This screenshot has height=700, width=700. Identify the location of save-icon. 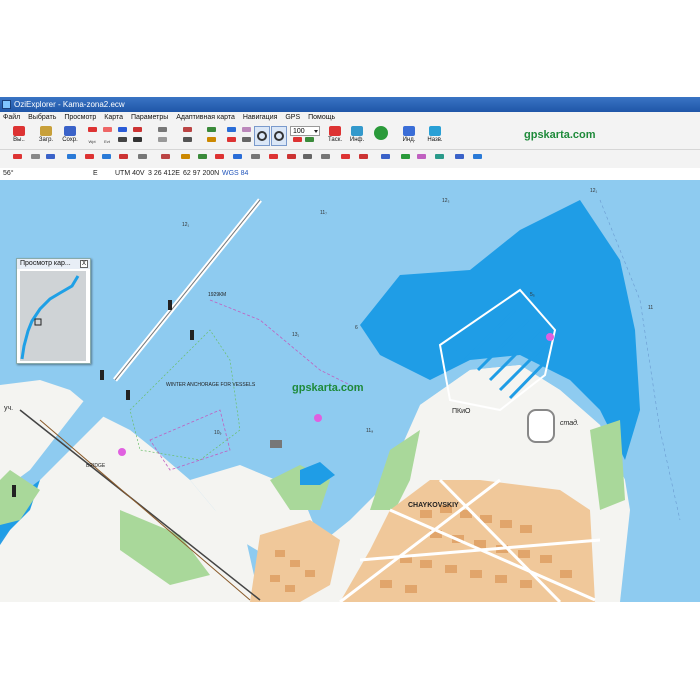
(70, 131).